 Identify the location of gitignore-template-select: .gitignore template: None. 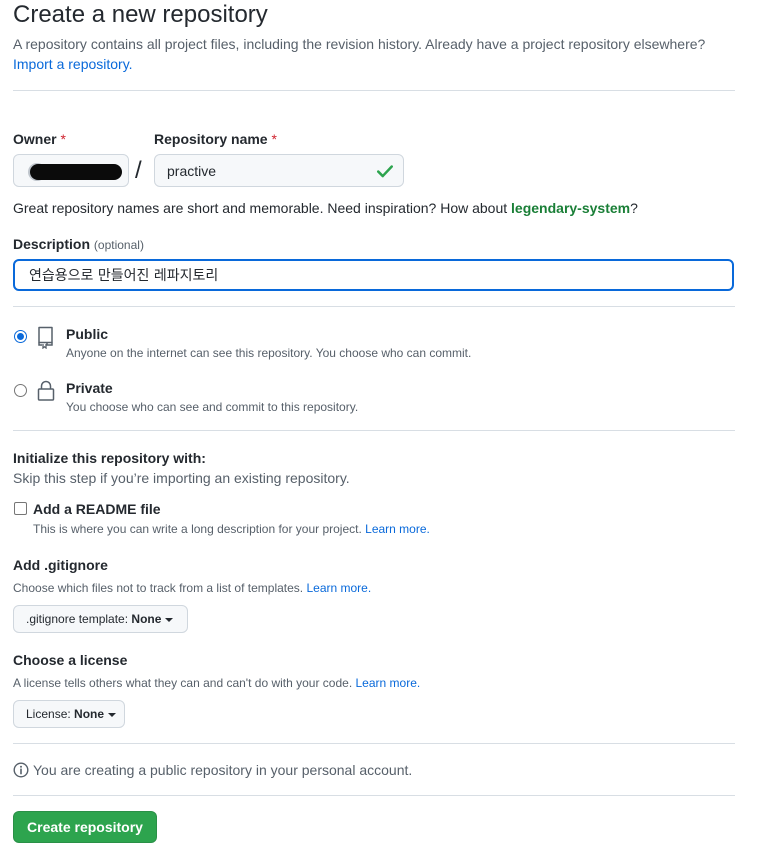
(100, 619).